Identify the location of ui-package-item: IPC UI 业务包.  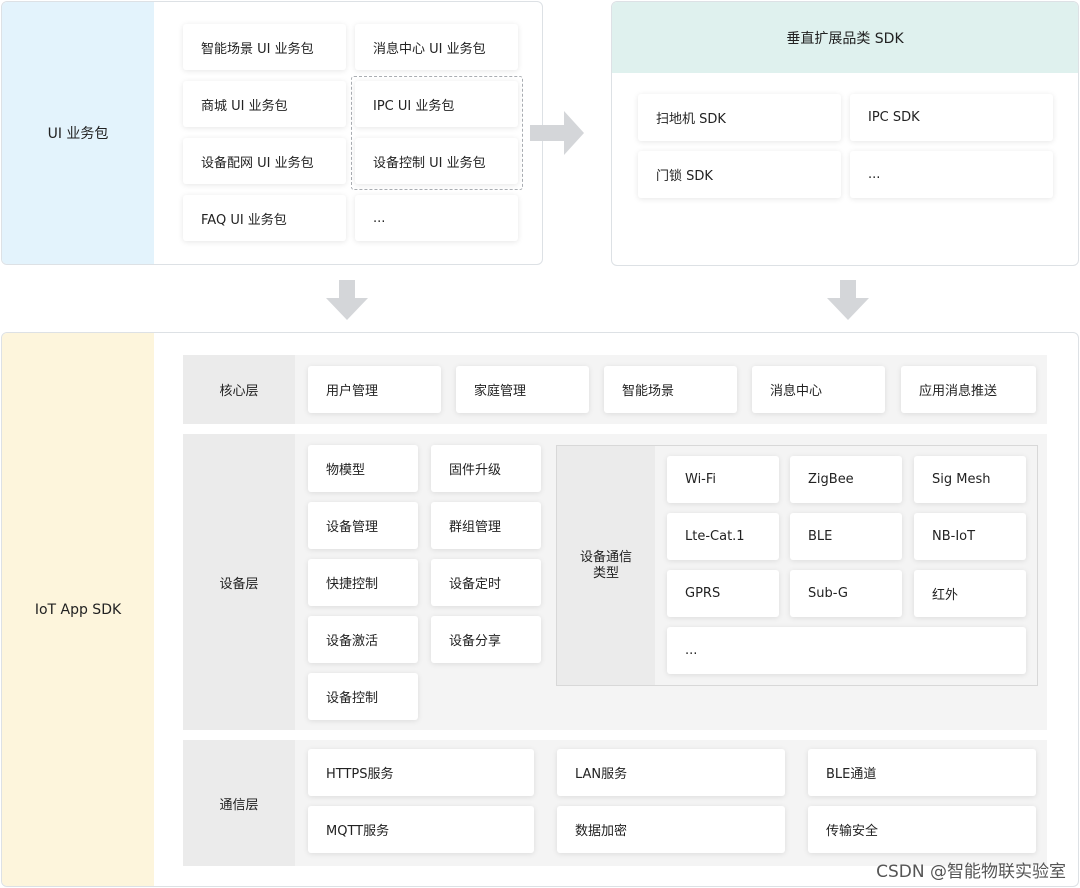
(436, 104).